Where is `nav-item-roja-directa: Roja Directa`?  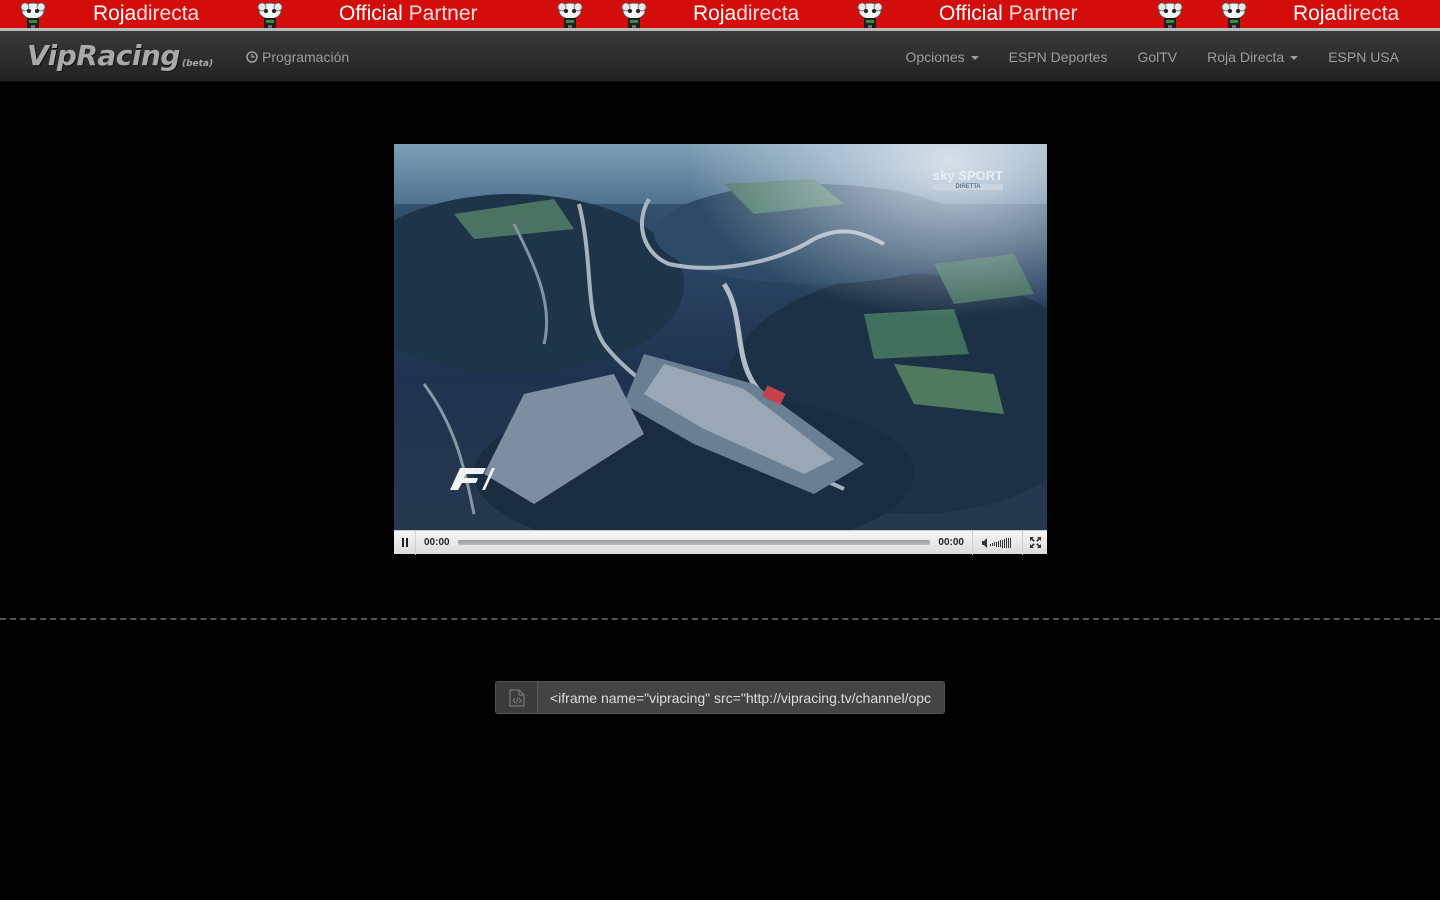 nav-item-roja-directa: Roja Directa is located at coordinates (1252, 56).